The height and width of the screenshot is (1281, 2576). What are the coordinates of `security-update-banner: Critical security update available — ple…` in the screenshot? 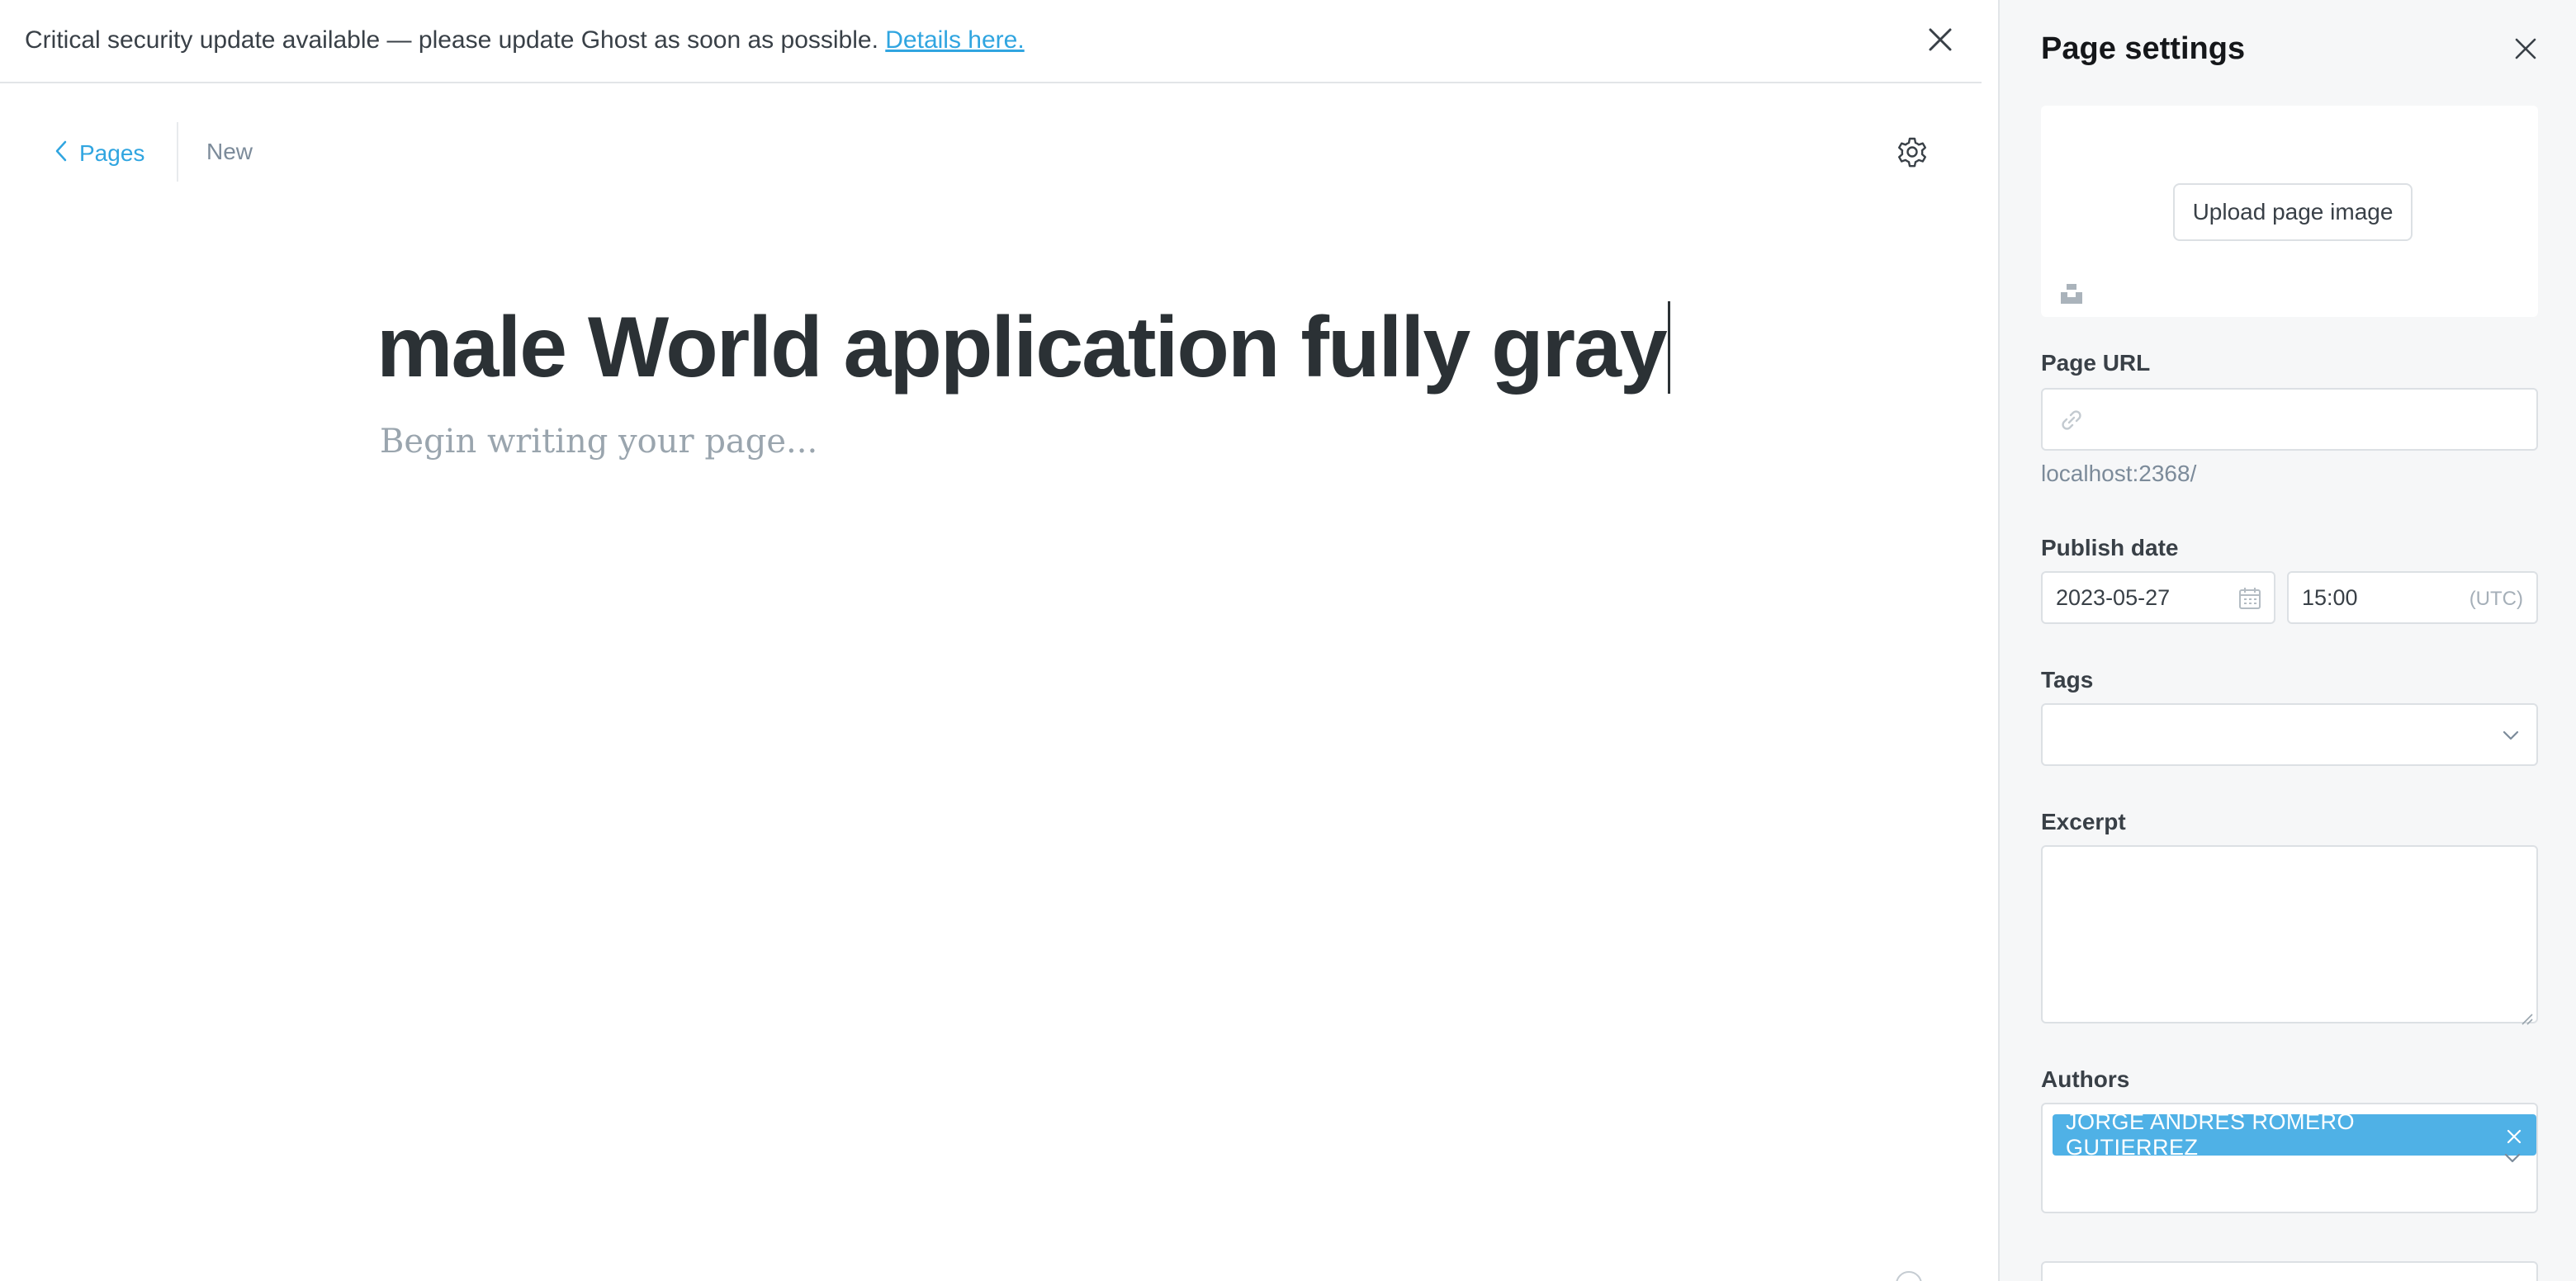 It's located at (991, 41).